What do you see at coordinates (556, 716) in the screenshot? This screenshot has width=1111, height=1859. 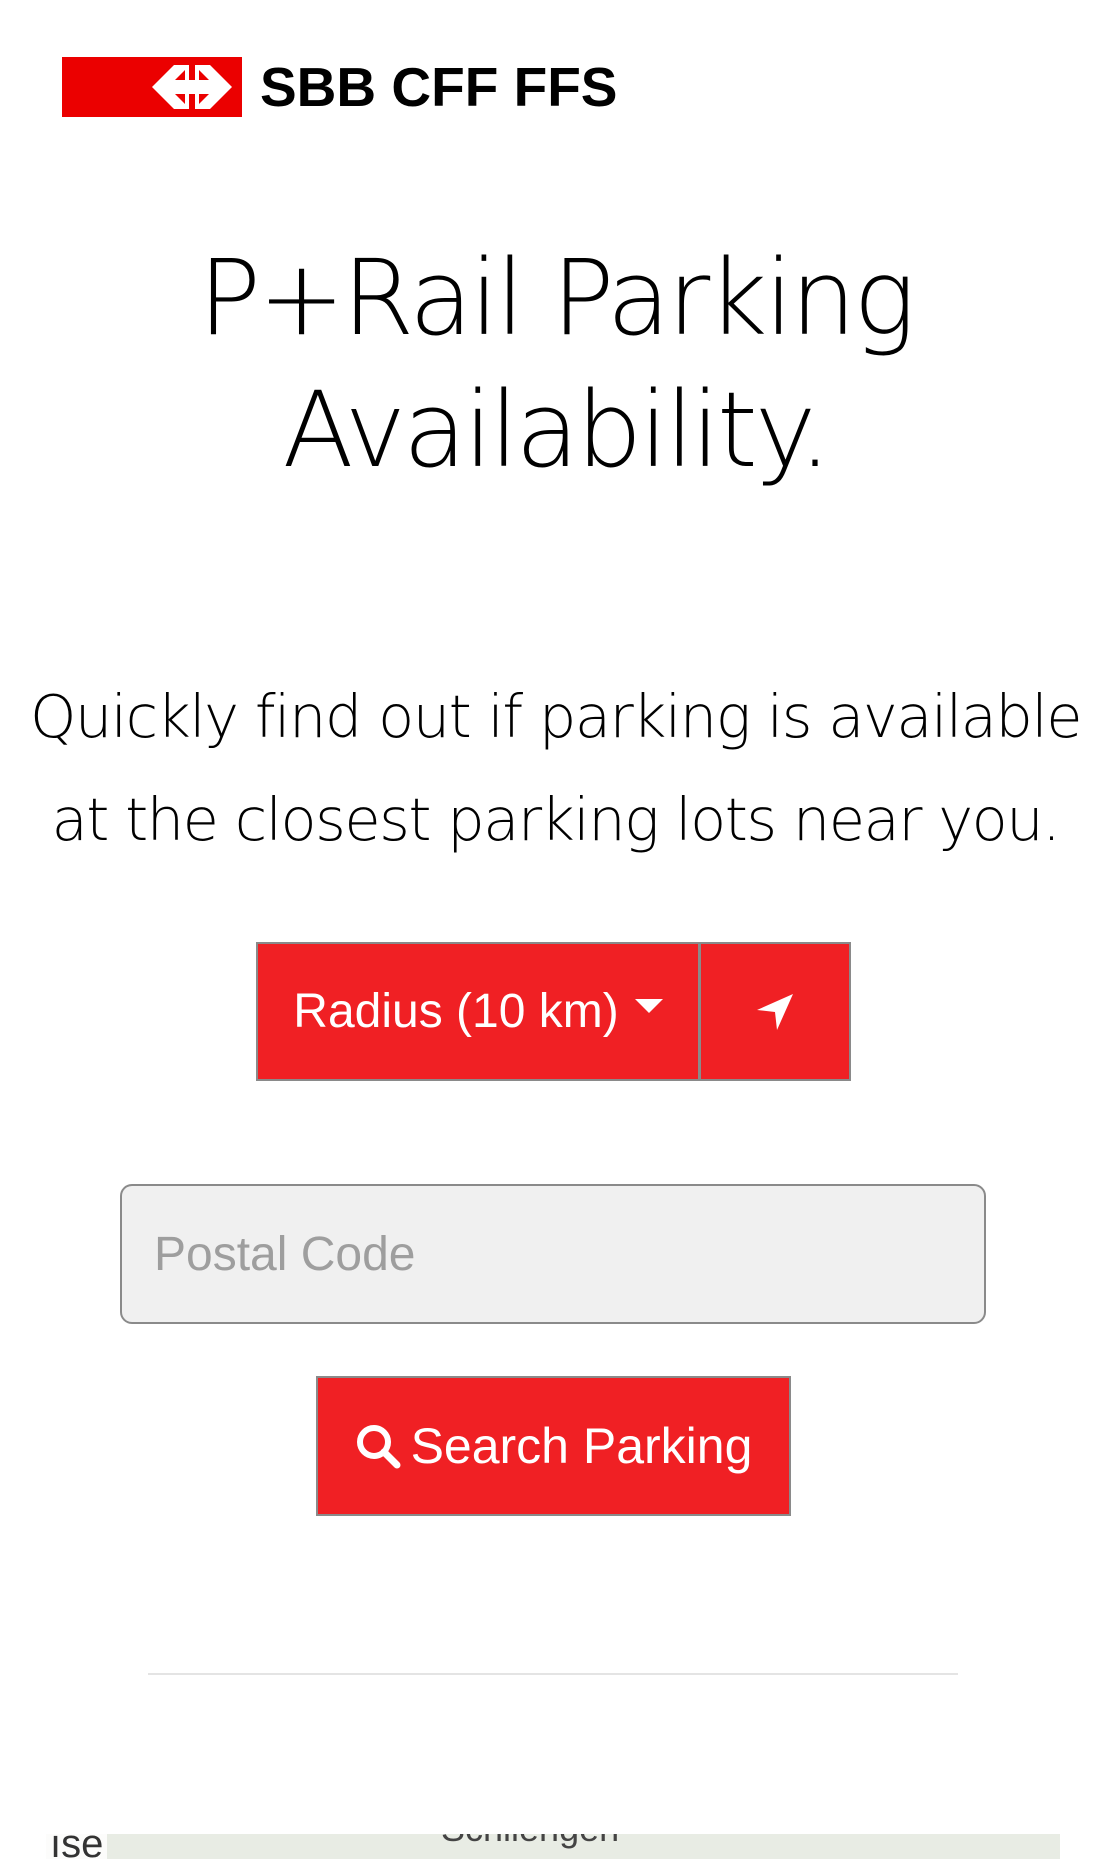 I see `subtitle-line-1: Quickly find out if parking is available` at bounding box center [556, 716].